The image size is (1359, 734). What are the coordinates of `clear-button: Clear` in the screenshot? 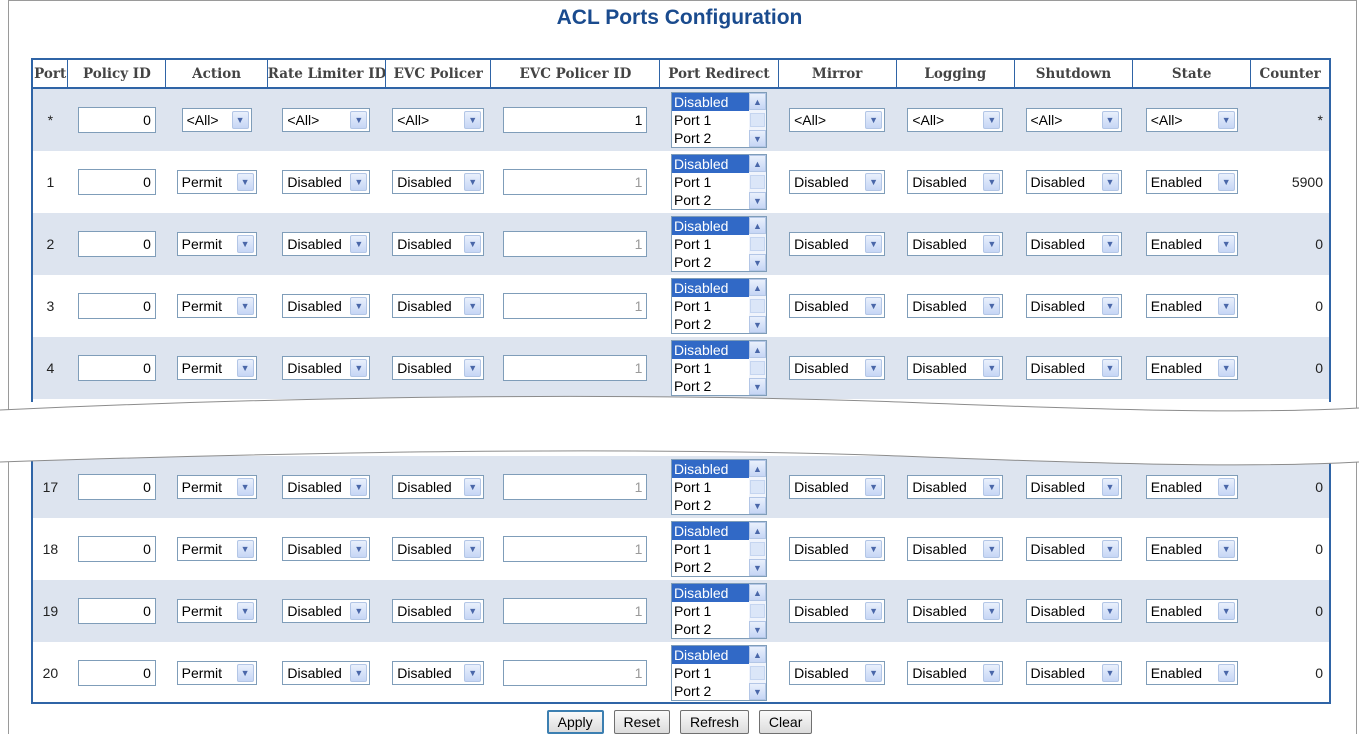 It's located at (785, 722).